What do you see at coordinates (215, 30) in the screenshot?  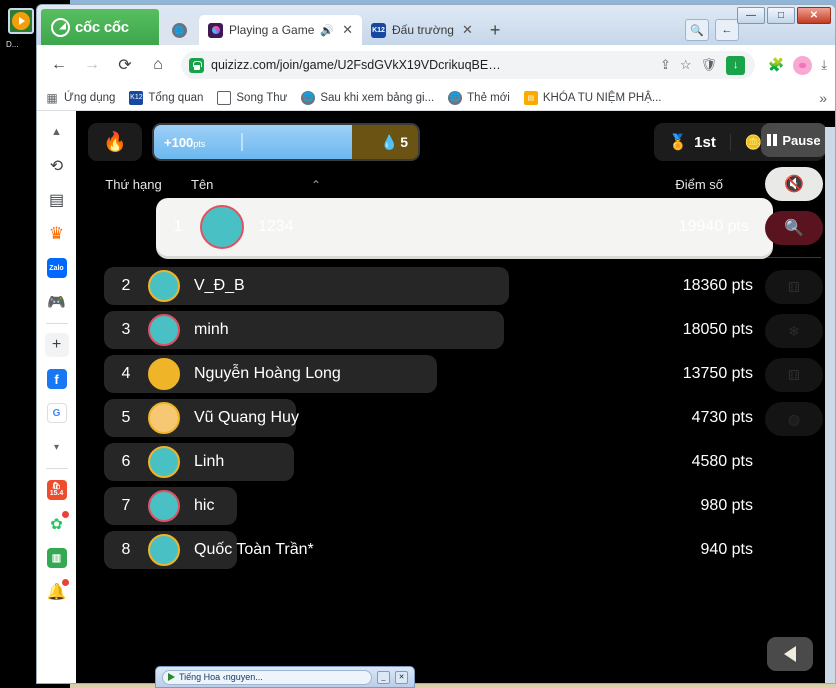 I see `quizizz-icon` at bounding box center [215, 30].